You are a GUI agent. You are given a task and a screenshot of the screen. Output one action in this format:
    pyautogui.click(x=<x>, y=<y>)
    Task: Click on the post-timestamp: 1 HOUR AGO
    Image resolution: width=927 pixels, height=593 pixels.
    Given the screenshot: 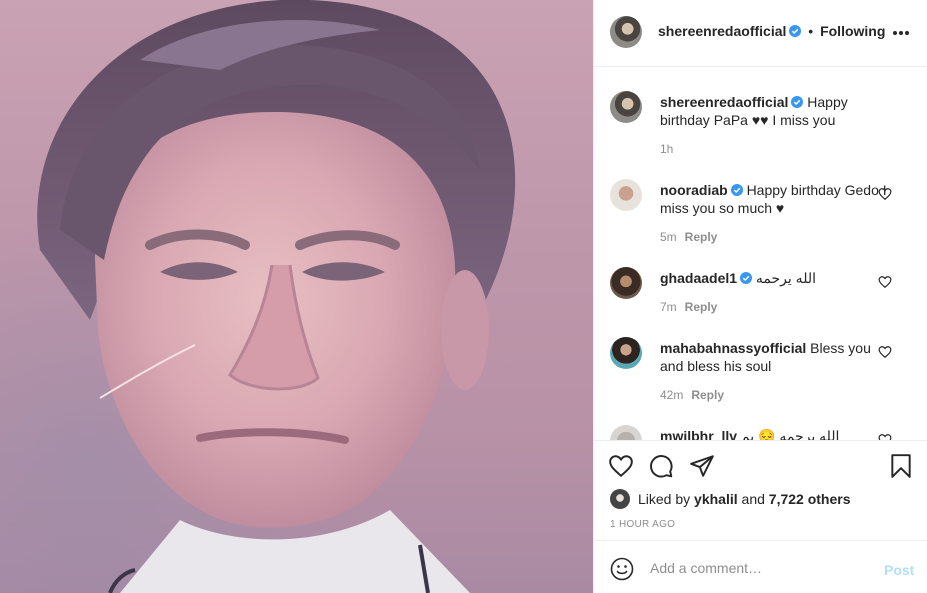 What is the action you would take?
    pyautogui.click(x=642, y=524)
    